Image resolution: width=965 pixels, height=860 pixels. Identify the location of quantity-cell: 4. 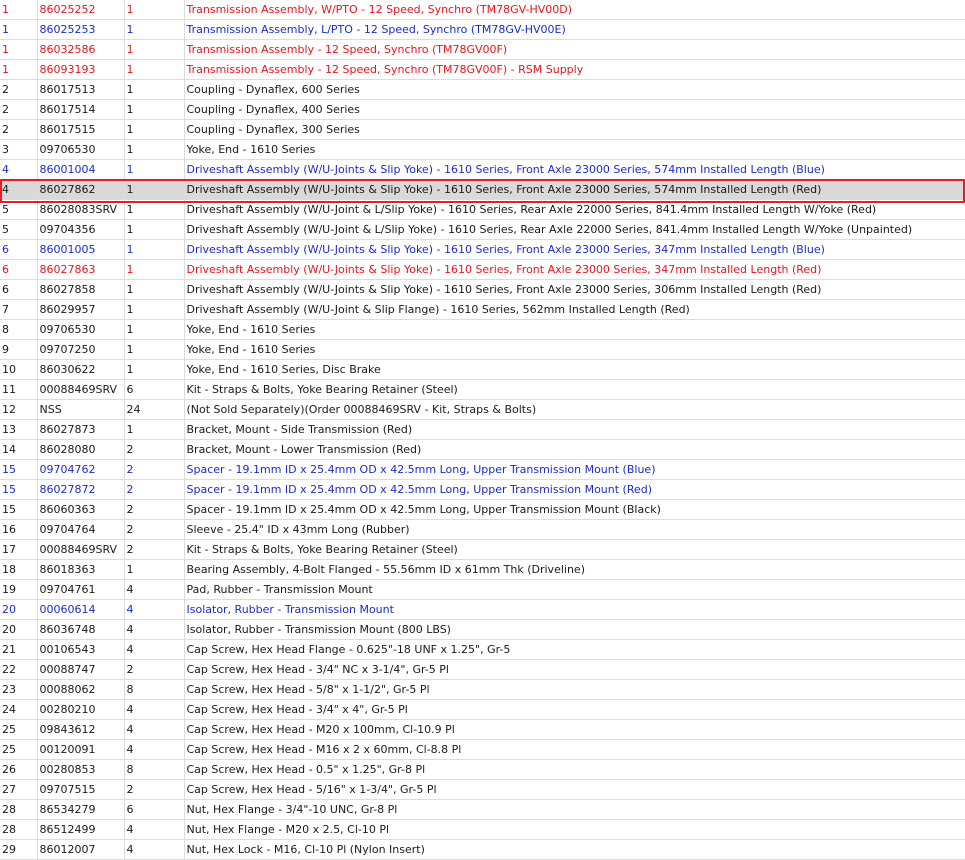
(154, 829).